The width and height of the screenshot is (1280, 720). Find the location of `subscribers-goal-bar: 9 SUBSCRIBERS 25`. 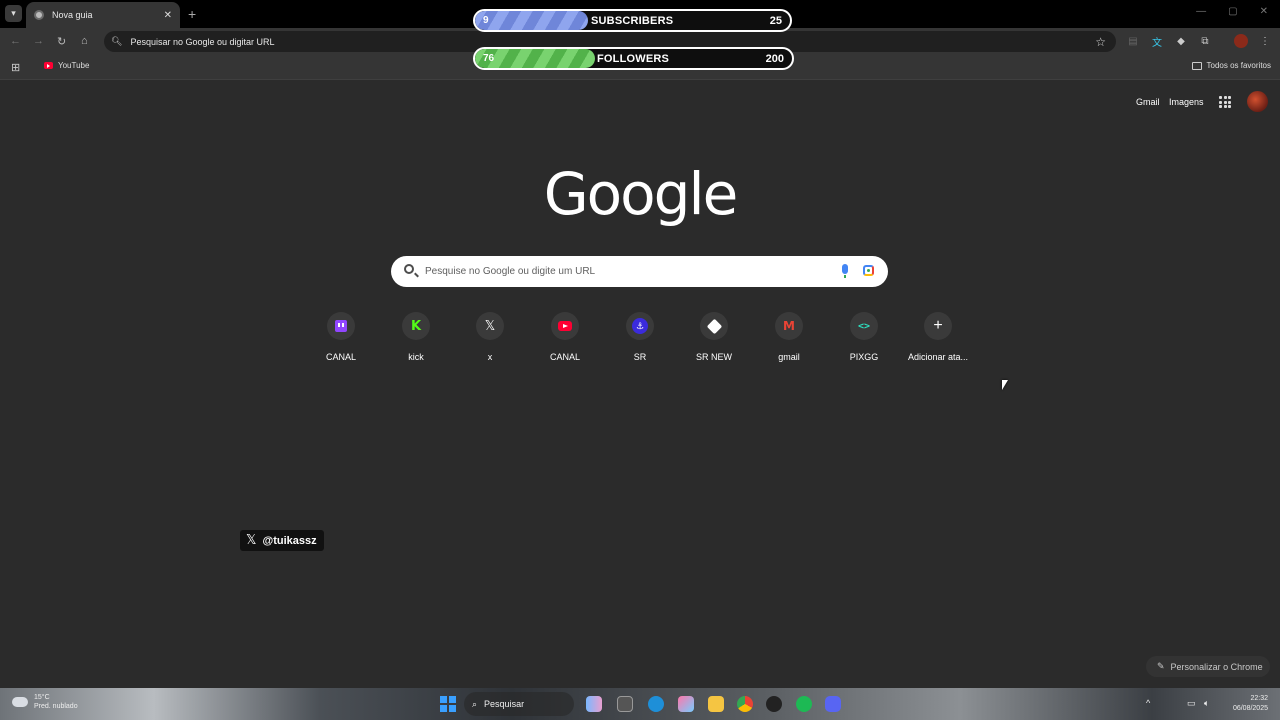

subscribers-goal-bar: 9 SUBSCRIBERS 25 is located at coordinates (632, 20).